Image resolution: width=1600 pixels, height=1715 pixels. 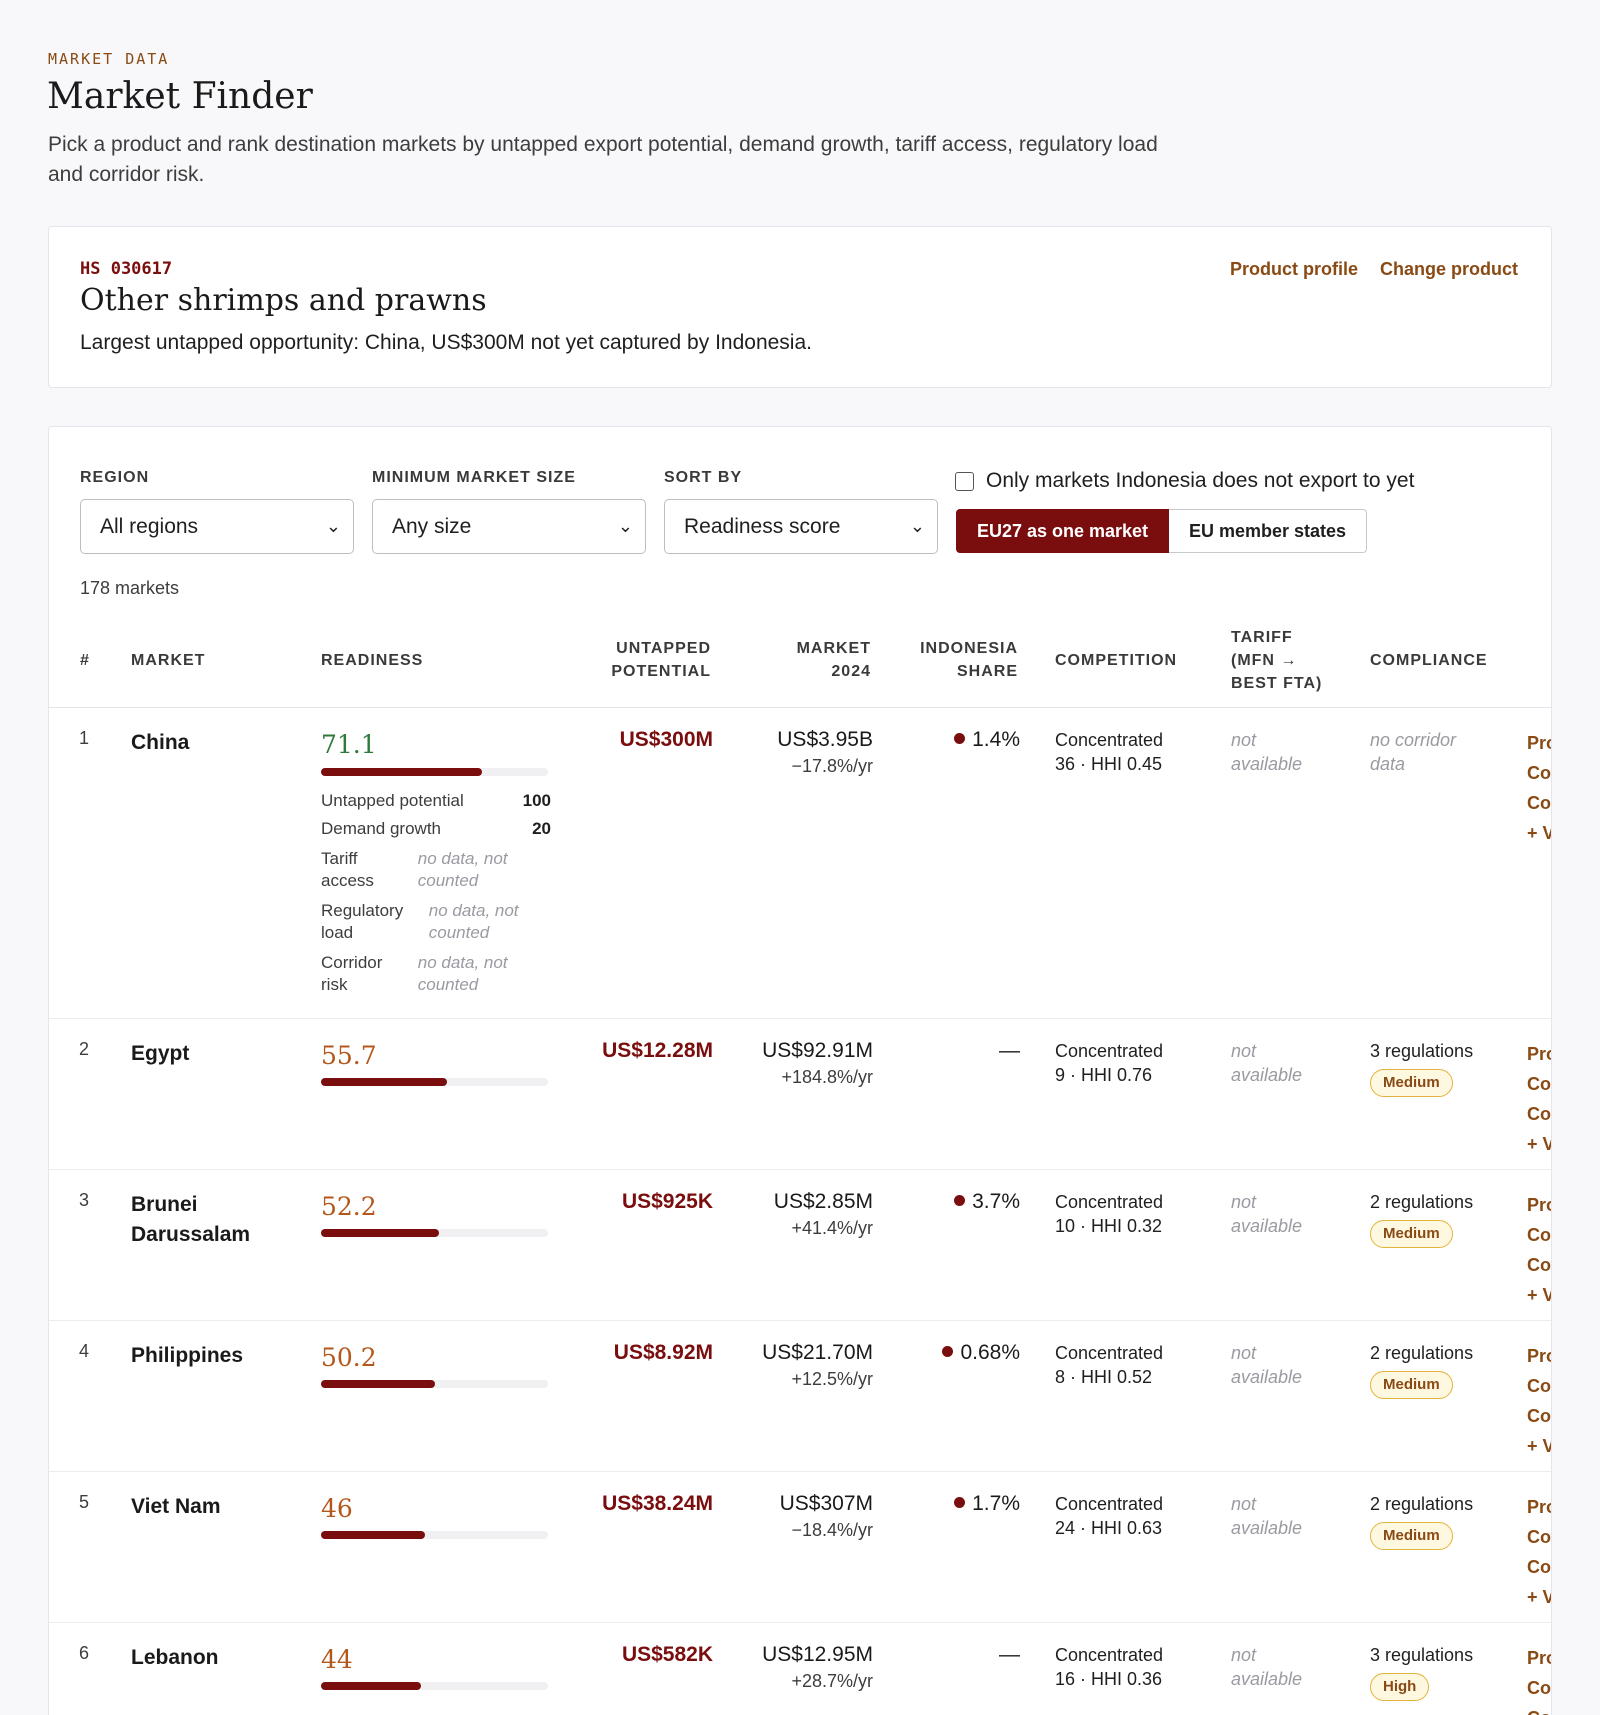 What do you see at coordinates (1009, 1654) in the screenshot?
I see `row-share: —` at bounding box center [1009, 1654].